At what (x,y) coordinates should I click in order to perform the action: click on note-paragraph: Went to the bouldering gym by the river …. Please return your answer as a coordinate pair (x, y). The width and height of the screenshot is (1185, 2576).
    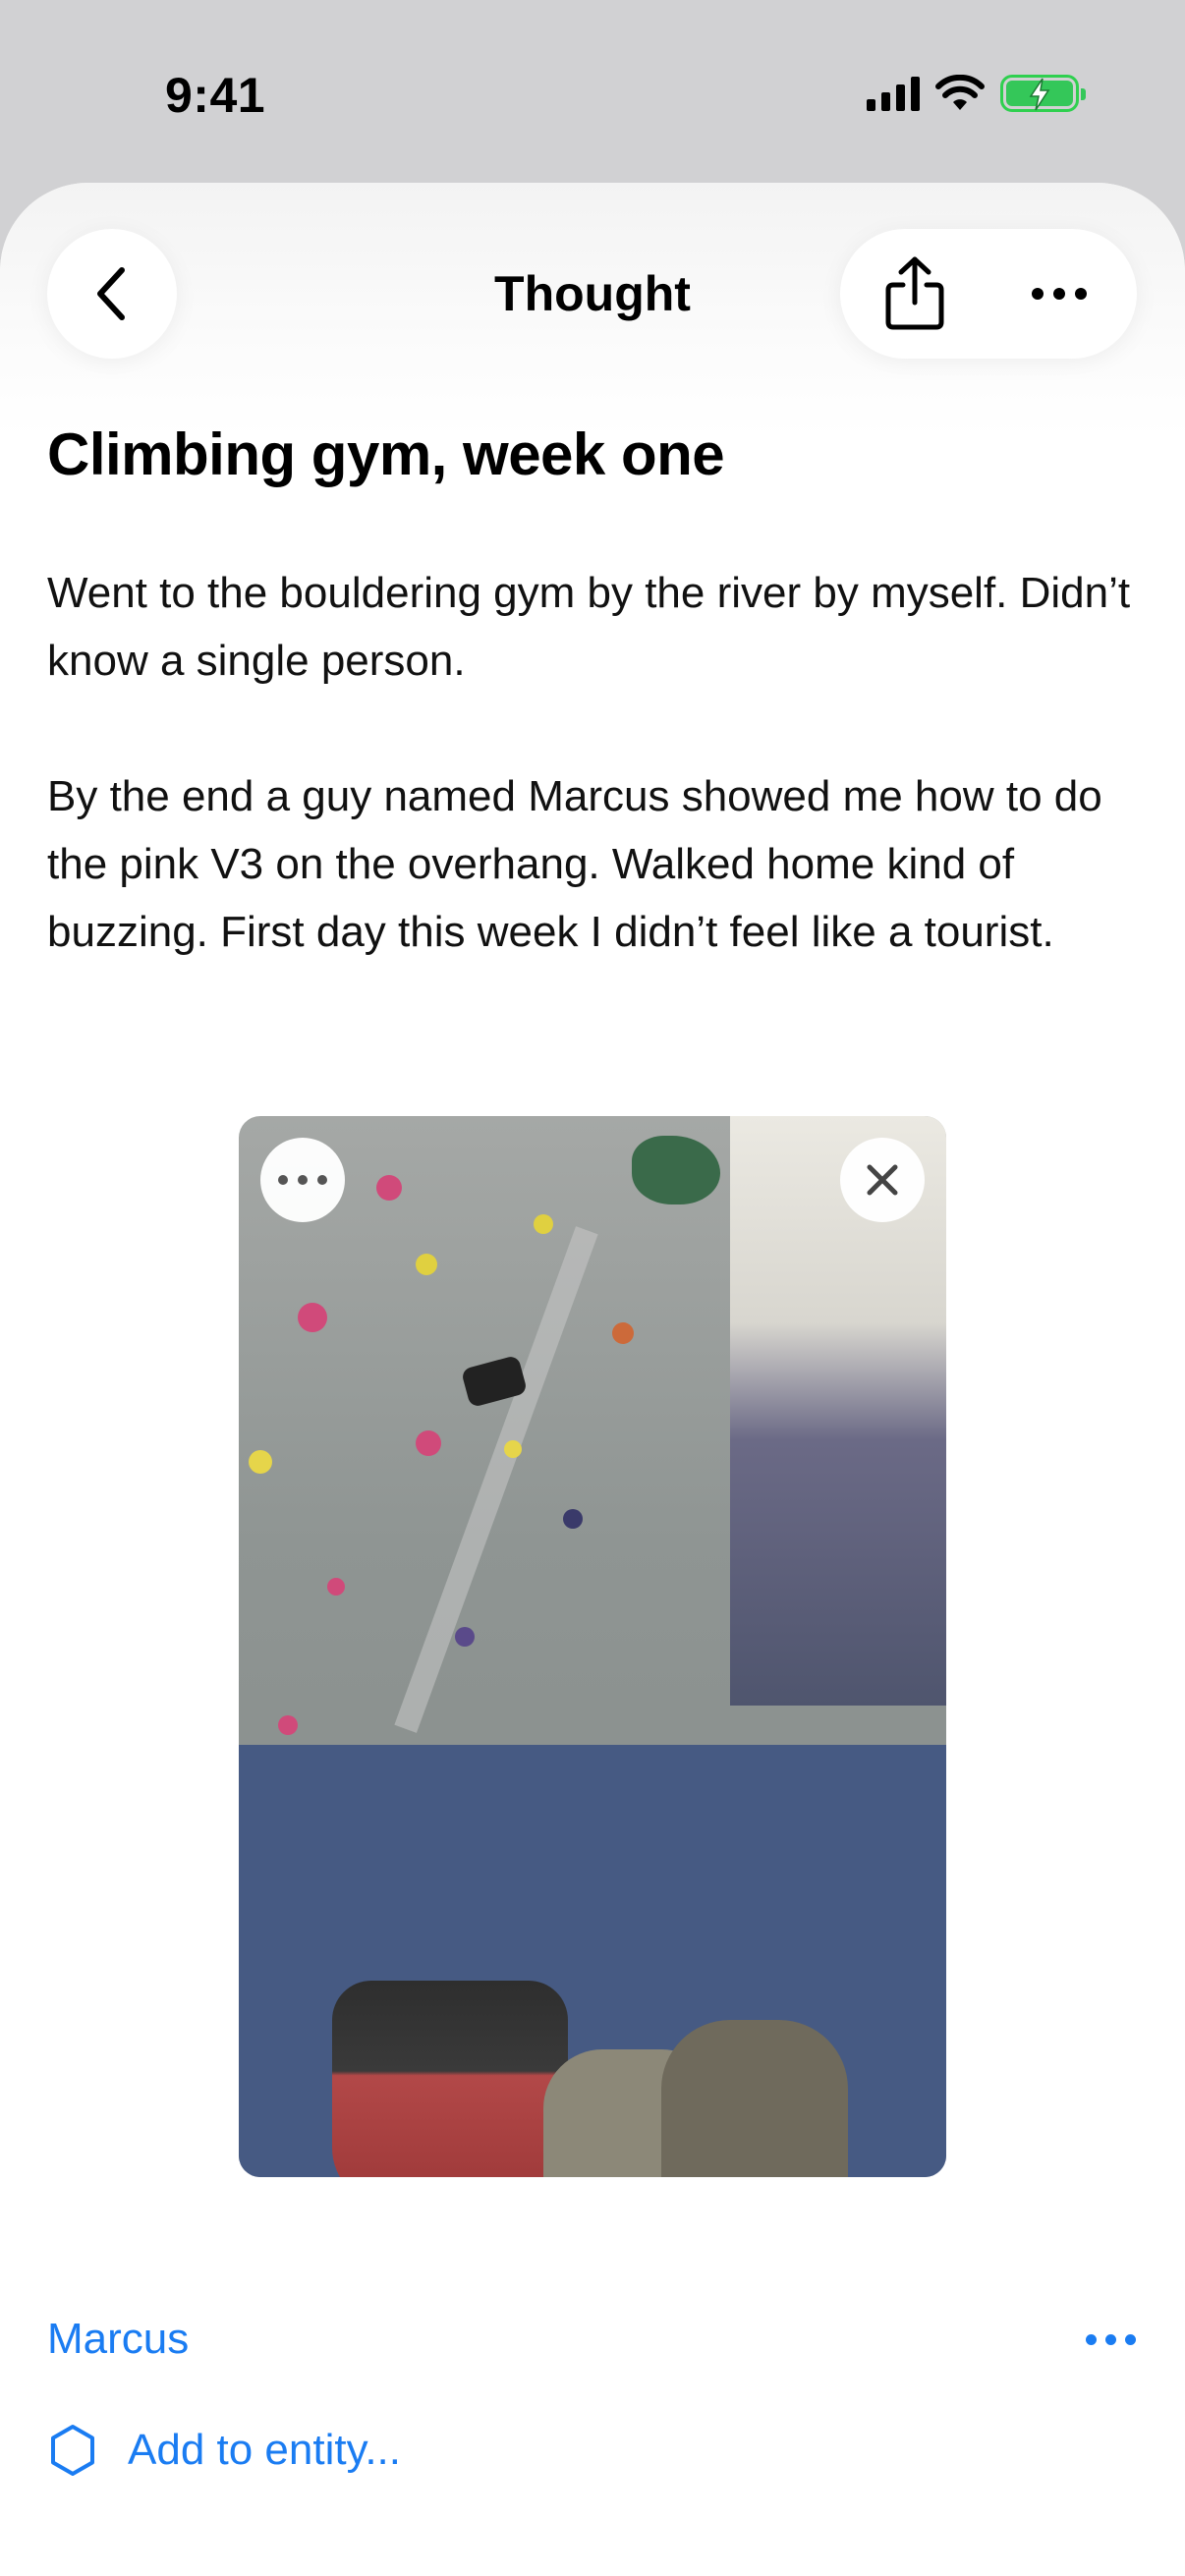
    Looking at the image, I should click on (589, 627).